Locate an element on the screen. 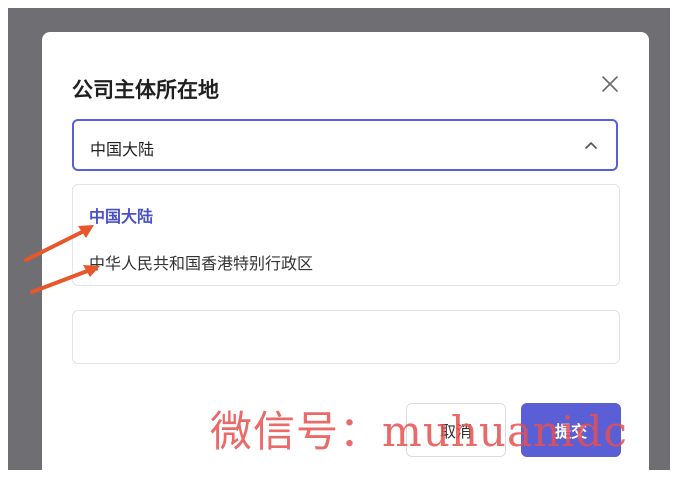  watermark-text: 微信号：muhuanidc is located at coordinates (419, 431).